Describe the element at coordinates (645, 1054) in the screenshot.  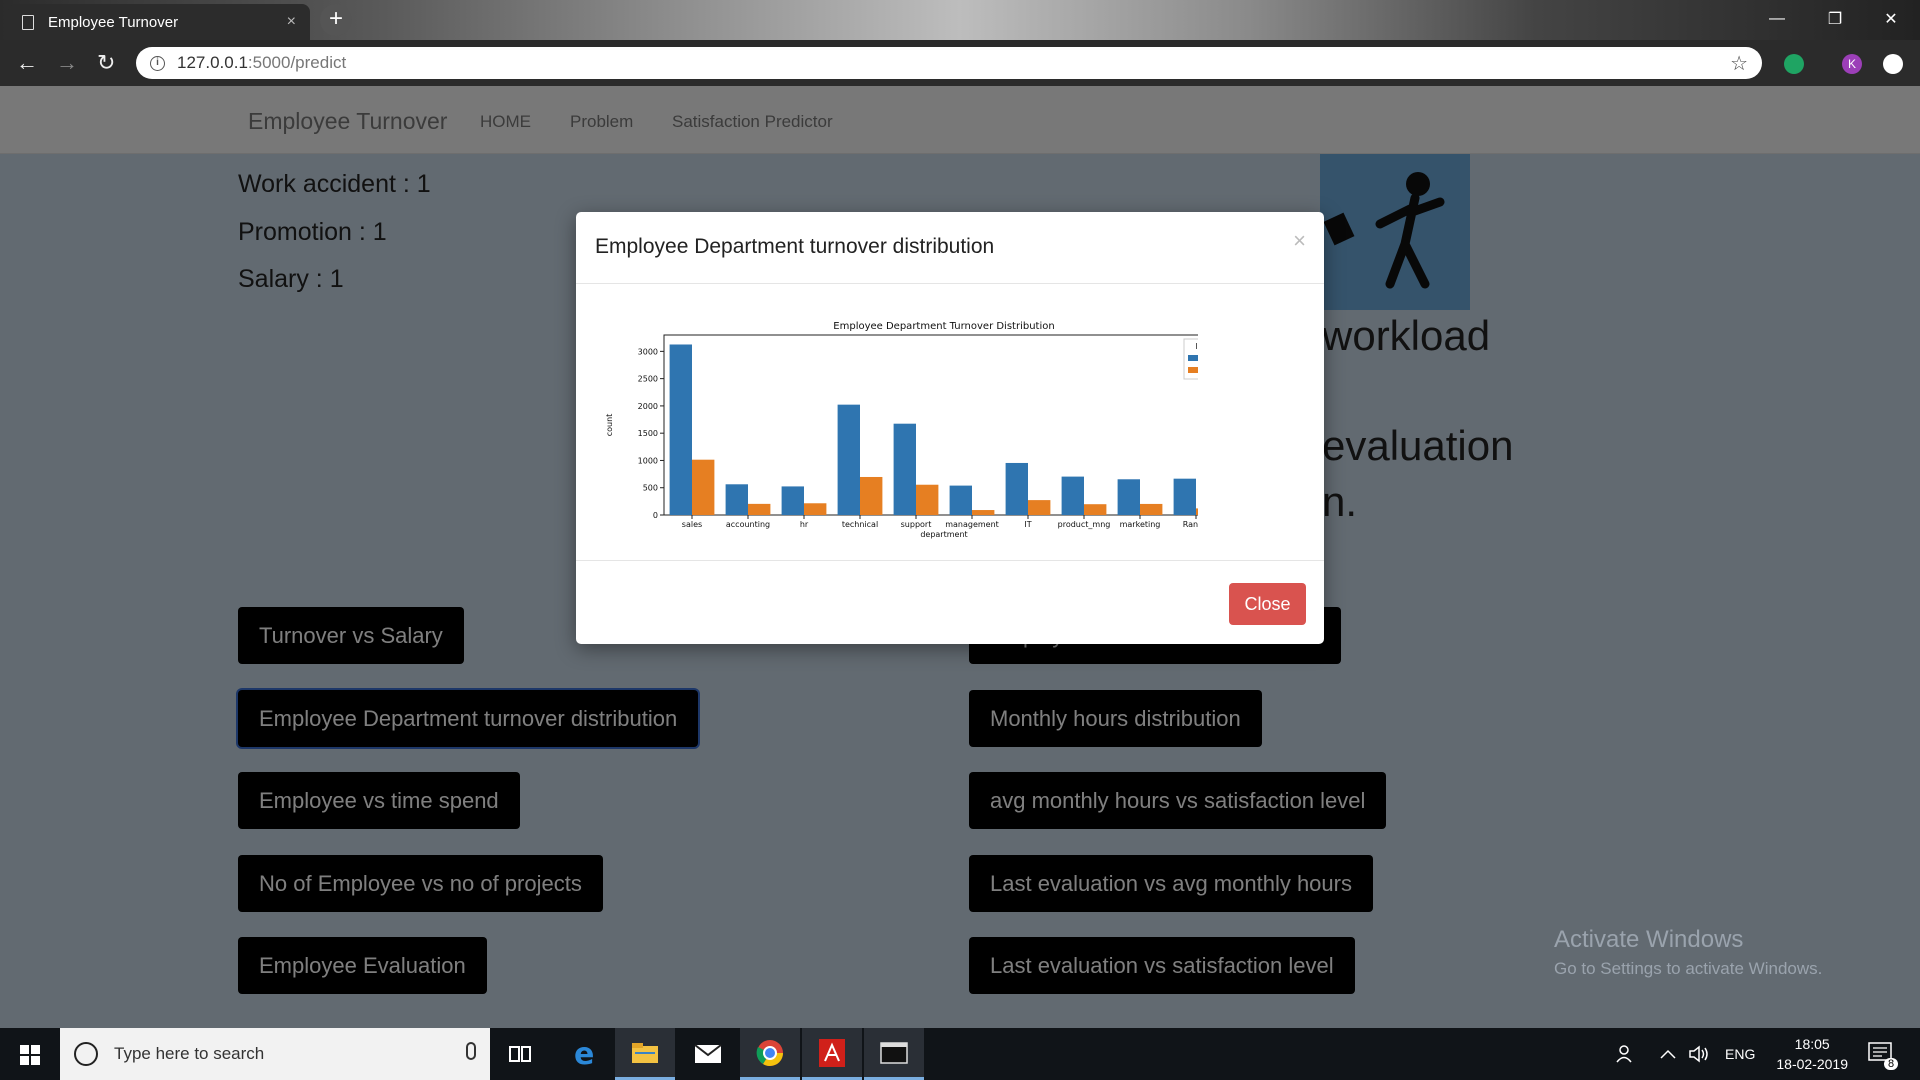
I see `file-explorer-icon` at that location.